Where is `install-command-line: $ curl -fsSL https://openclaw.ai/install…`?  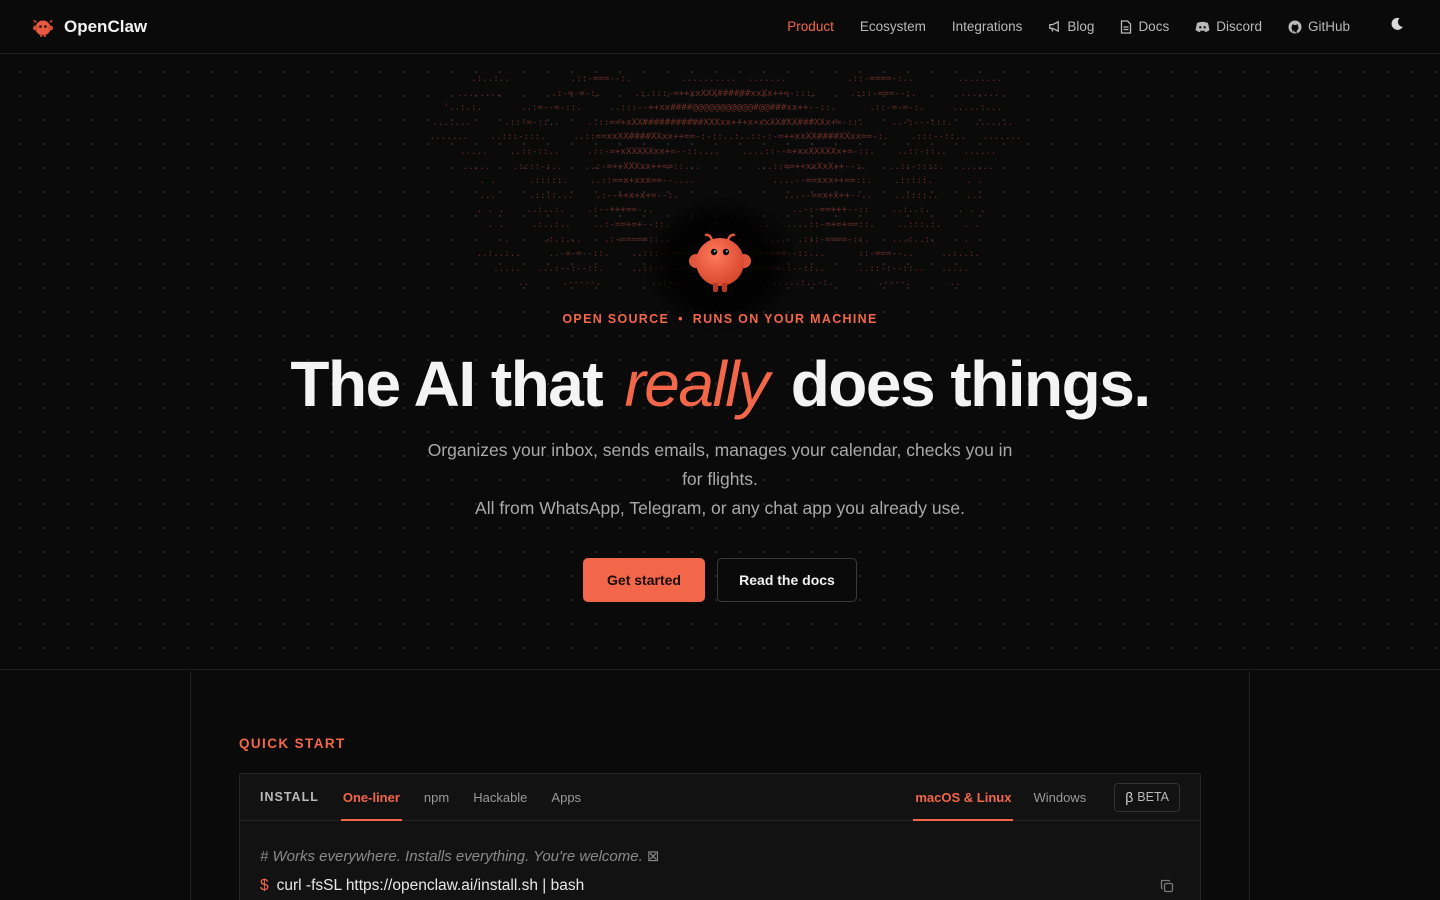 install-command-line: $ curl -fsSL https://openclaw.ai/install… is located at coordinates (720, 886).